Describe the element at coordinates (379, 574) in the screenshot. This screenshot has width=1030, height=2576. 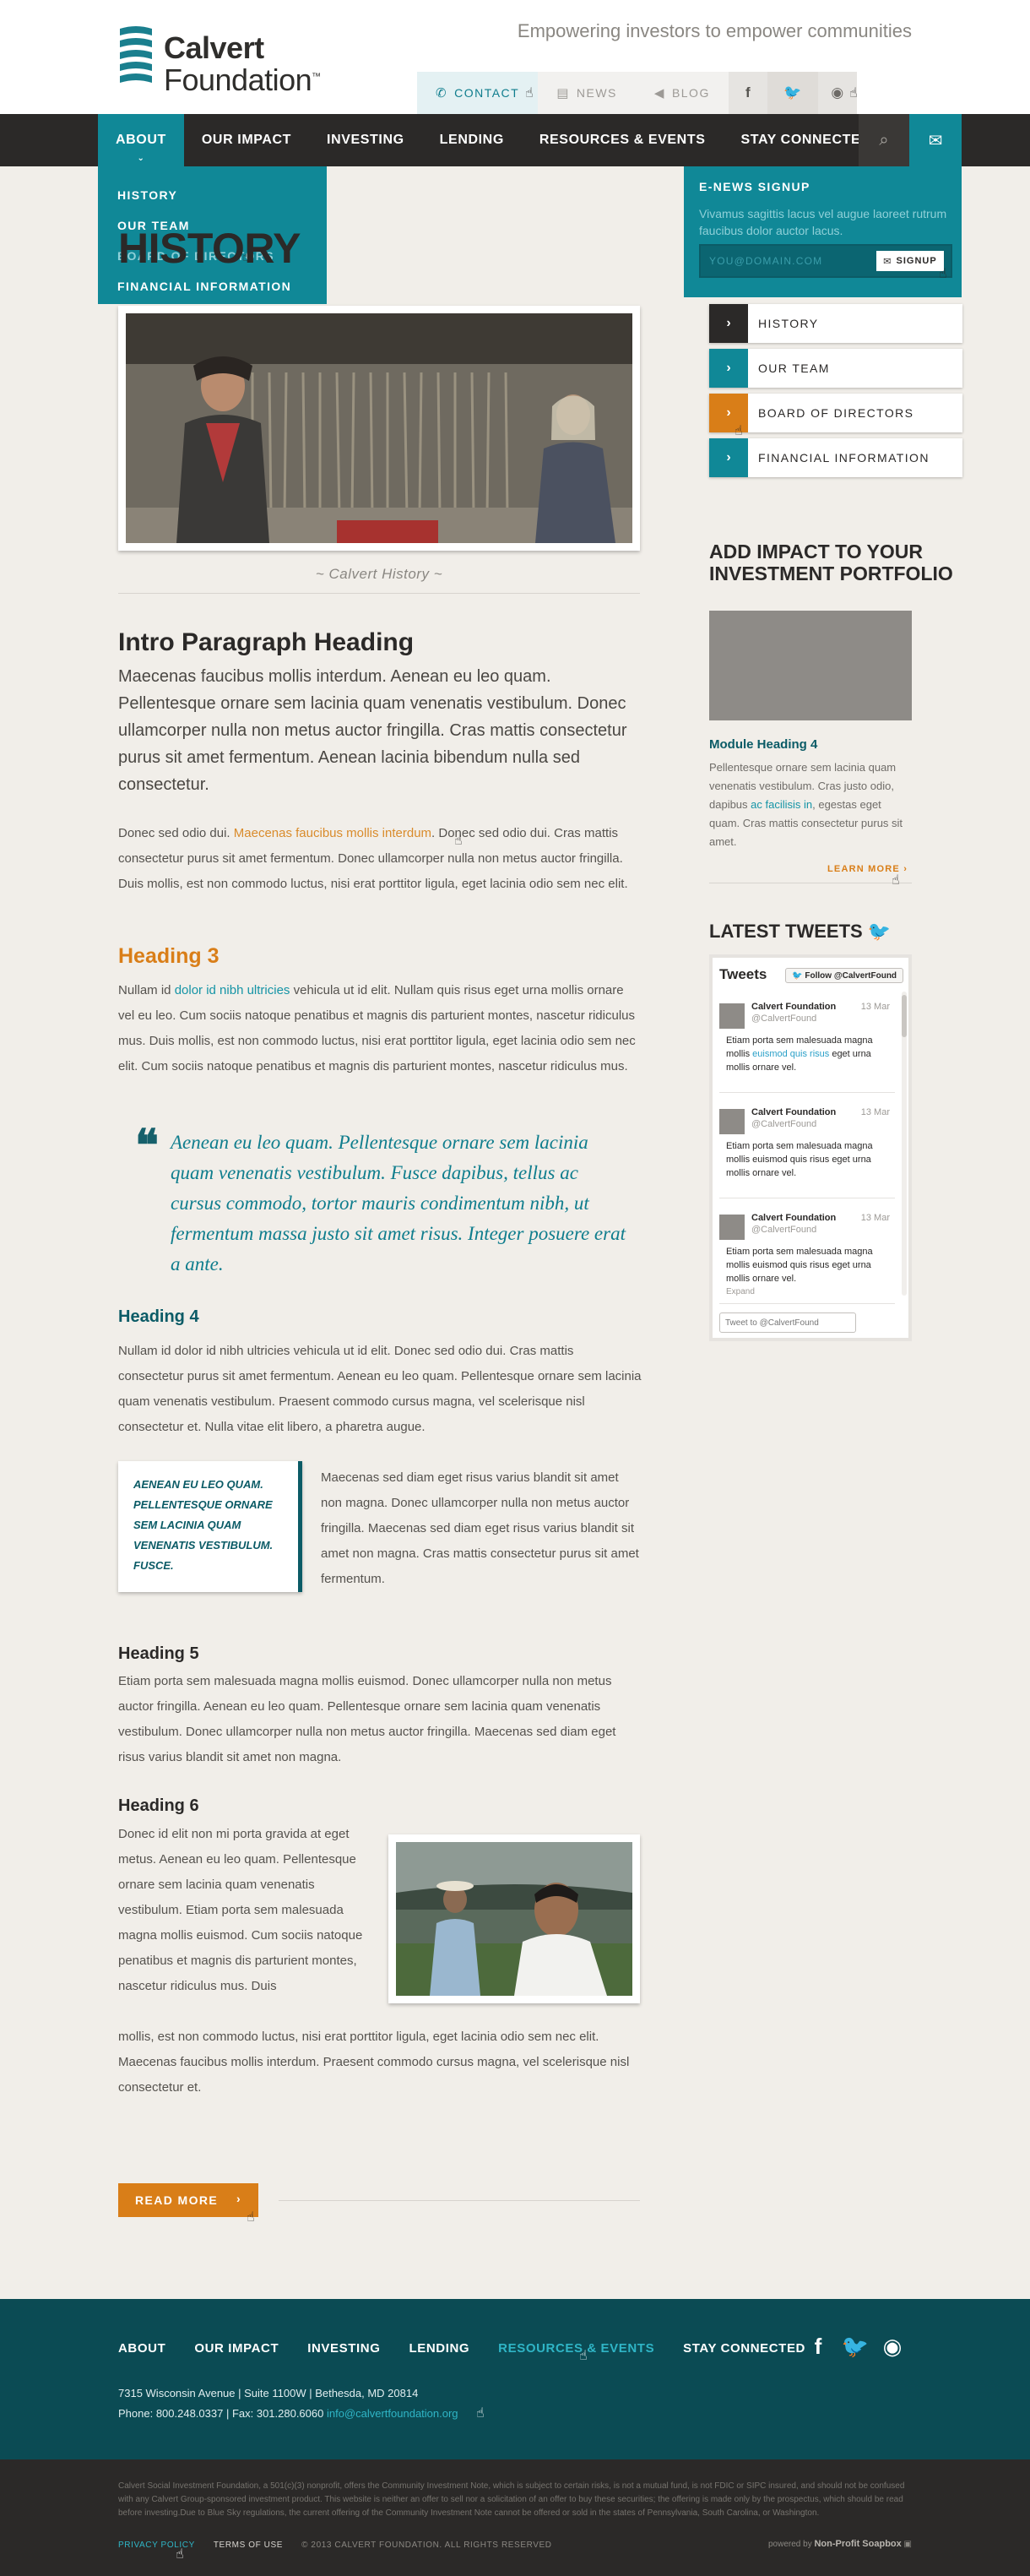
I see `hero-caption: ~ Calvert History ~` at that location.